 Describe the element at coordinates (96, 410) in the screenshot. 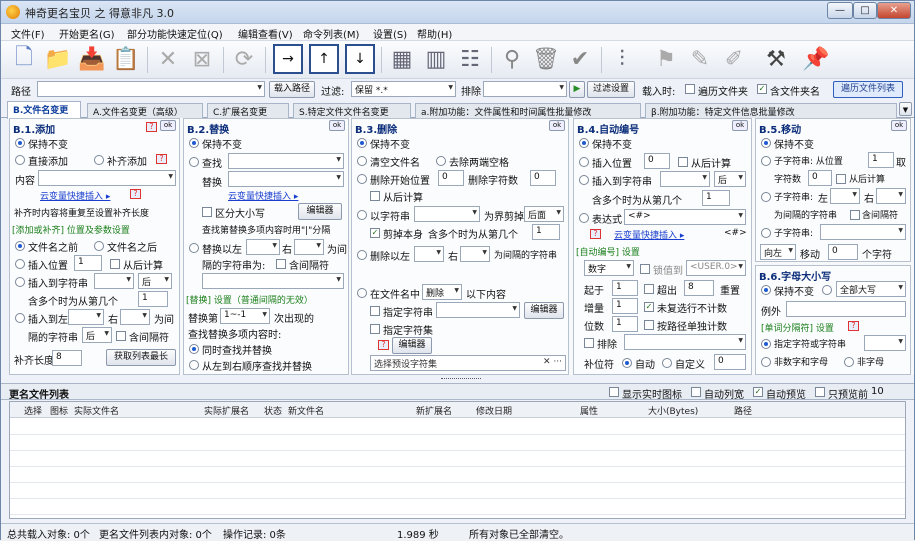

I see `col-actual-name: 实际文件名` at that location.